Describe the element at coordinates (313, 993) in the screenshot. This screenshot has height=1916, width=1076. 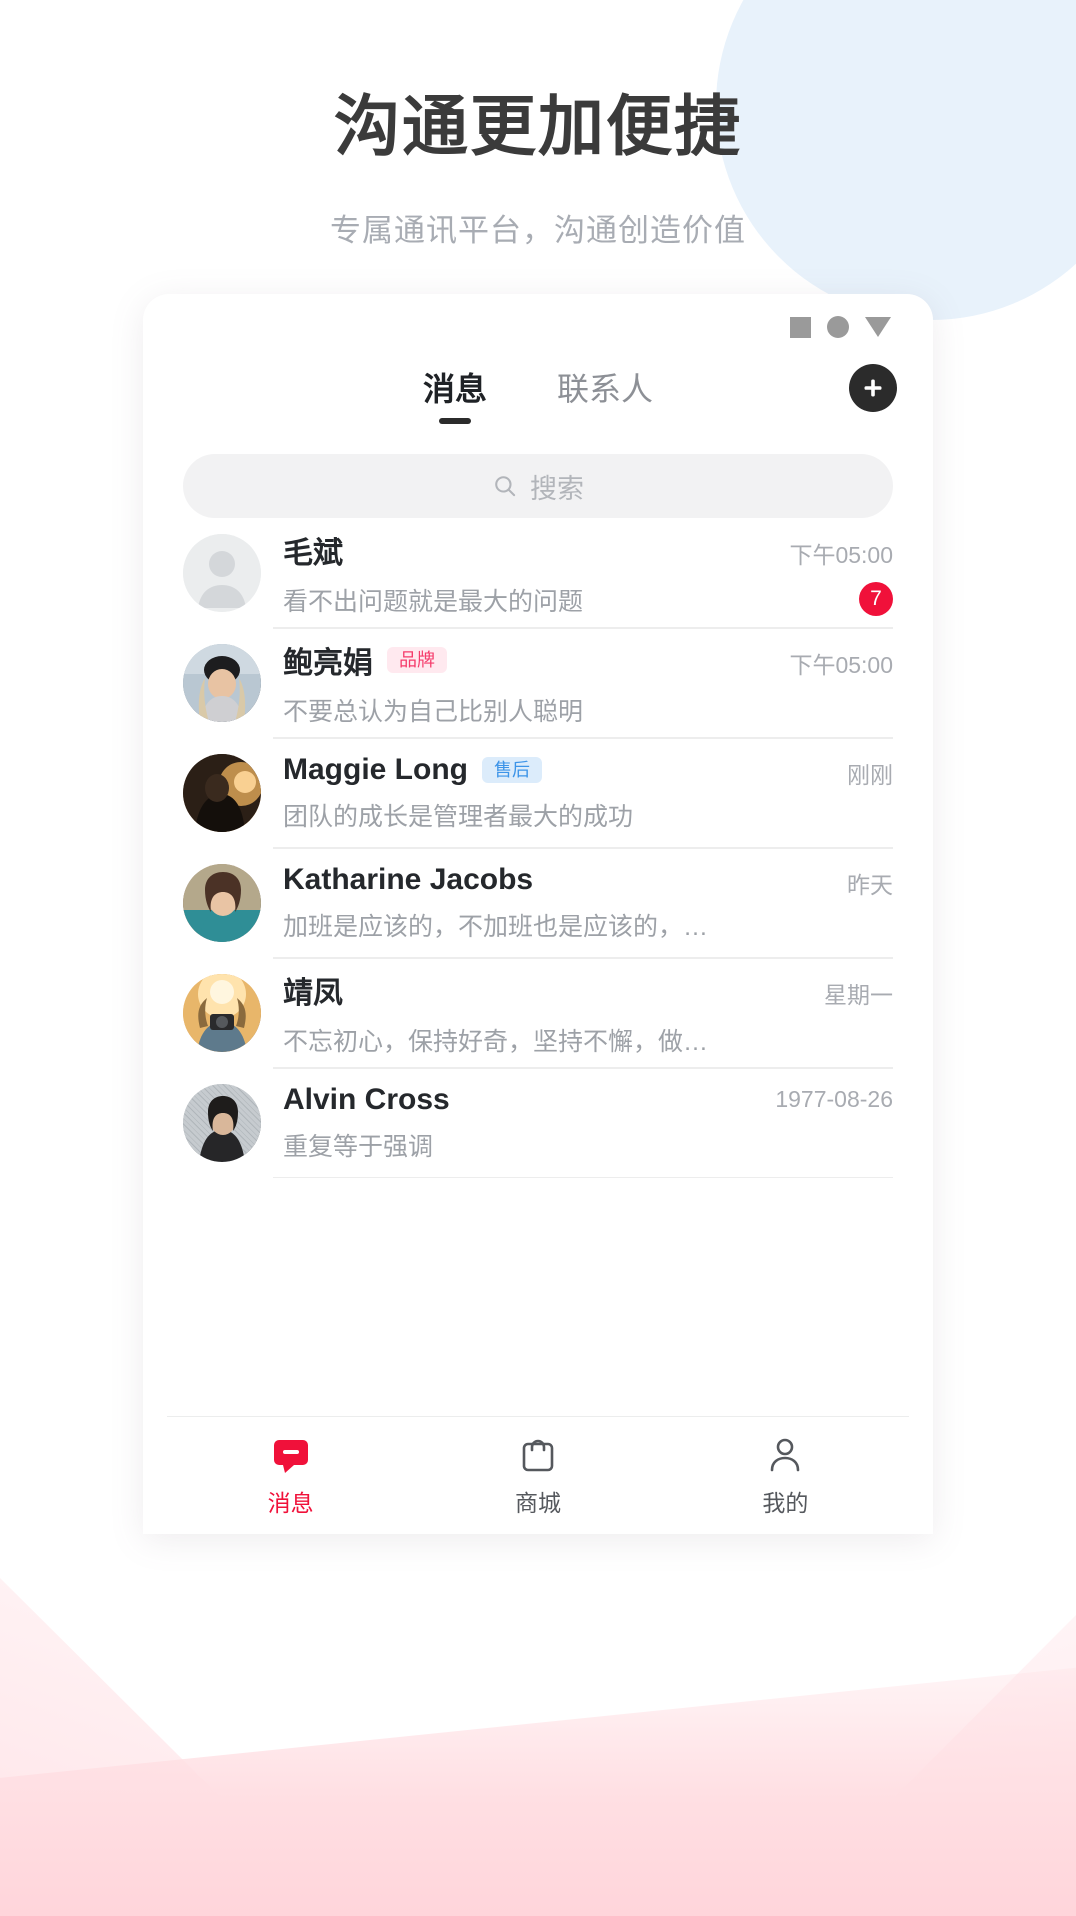
I see `contact-name: 靖凤` at that location.